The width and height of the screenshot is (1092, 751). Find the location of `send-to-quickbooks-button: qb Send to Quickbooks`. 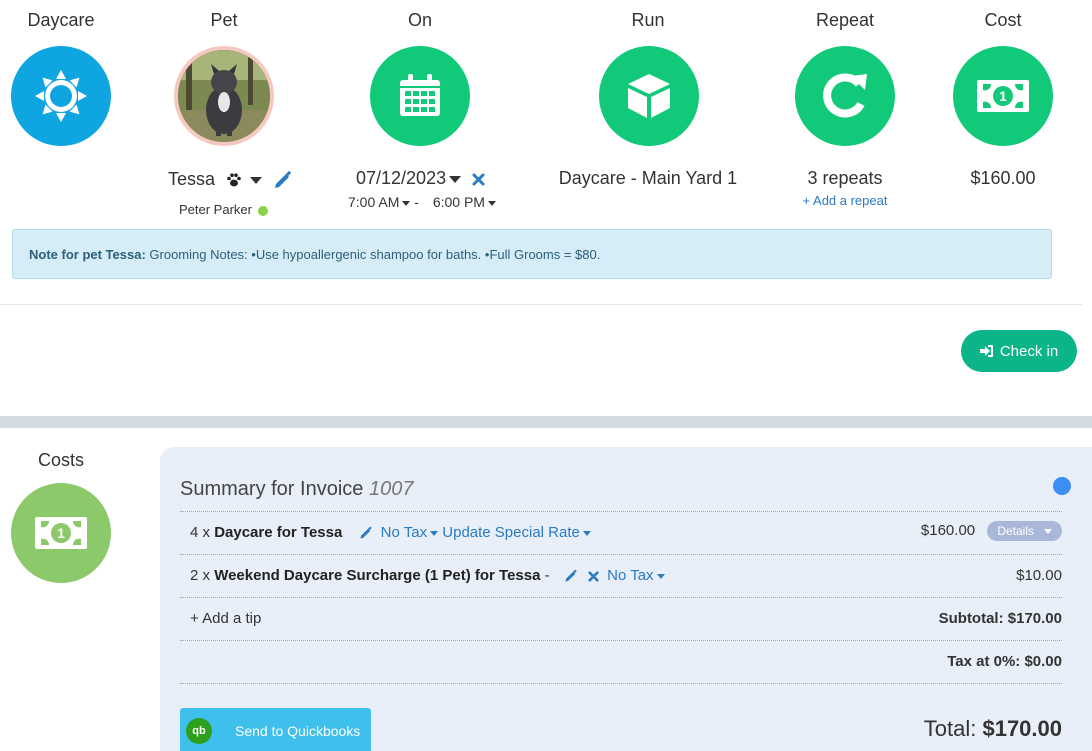

send-to-quickbooks-button: qb Send to Quickbooks is located at coordinates (275, 729).